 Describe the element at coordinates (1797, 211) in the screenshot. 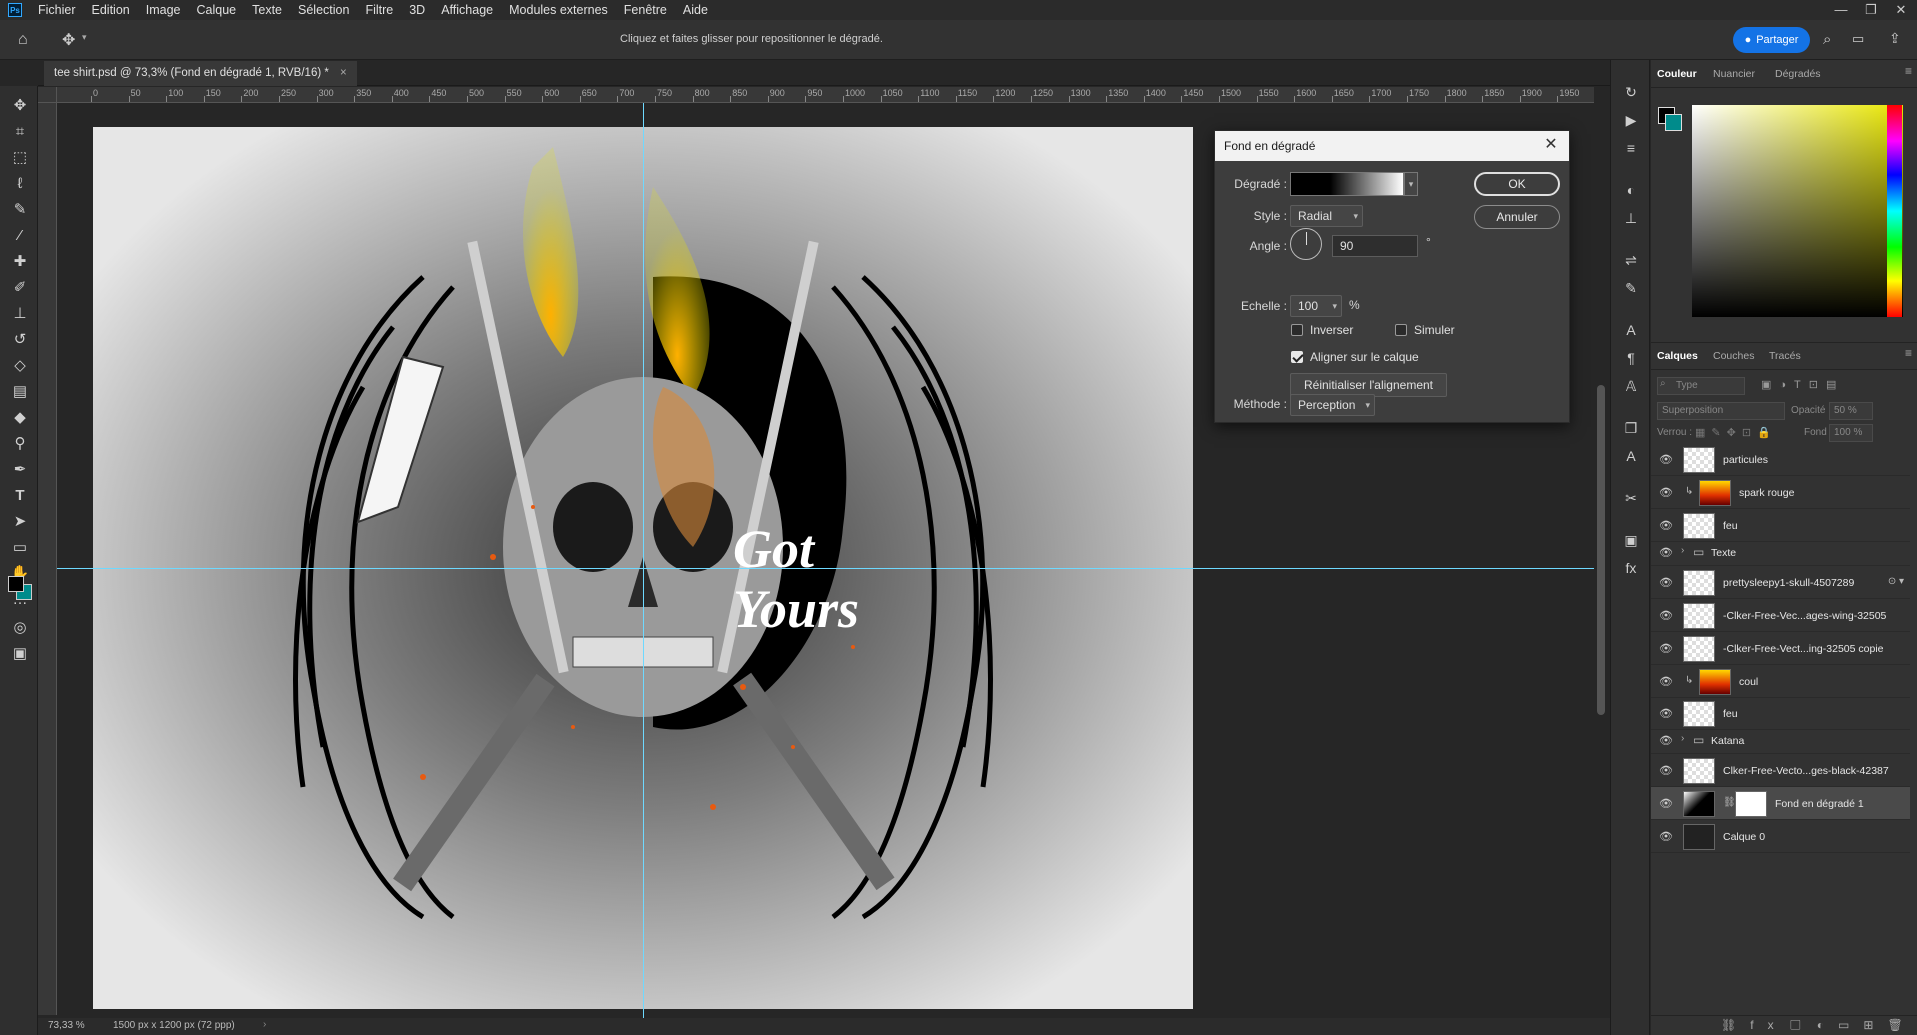

I see `color-picker-field` at that location.